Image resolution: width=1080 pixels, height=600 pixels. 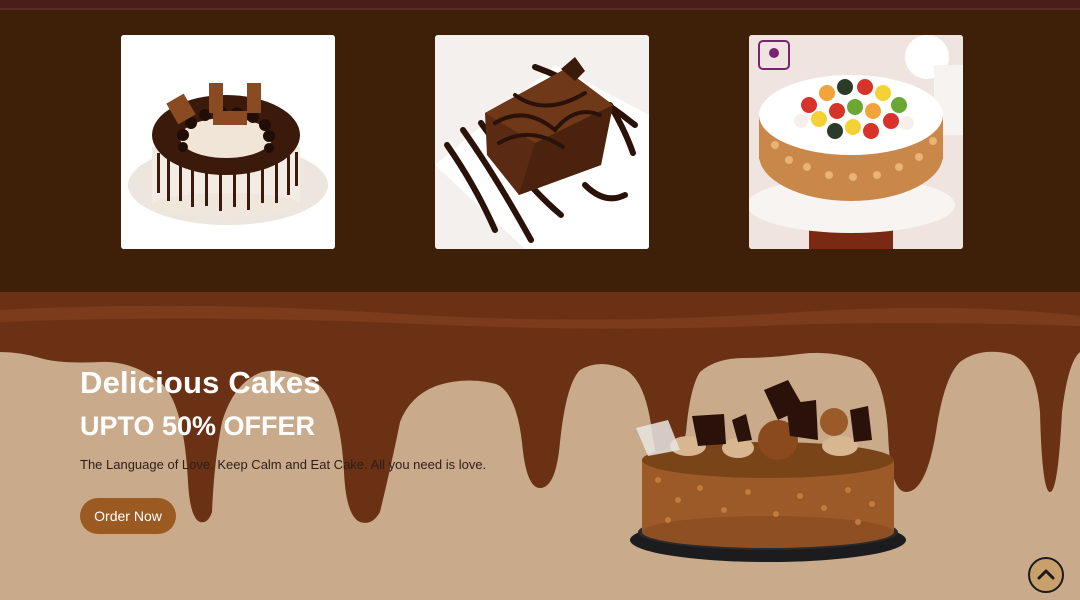 What do you see at coordinates (198, 426) in the screenshot?
I see `hero-offer: UPTO 50% OFFER` at bounding box center [198, 426].